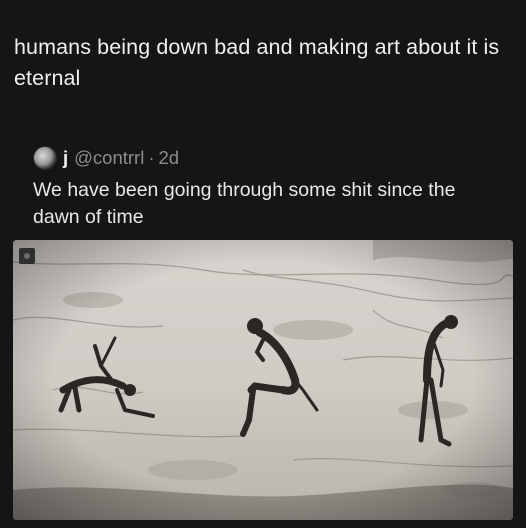  I want to click on timestamp: 2d, so click(169, 158).